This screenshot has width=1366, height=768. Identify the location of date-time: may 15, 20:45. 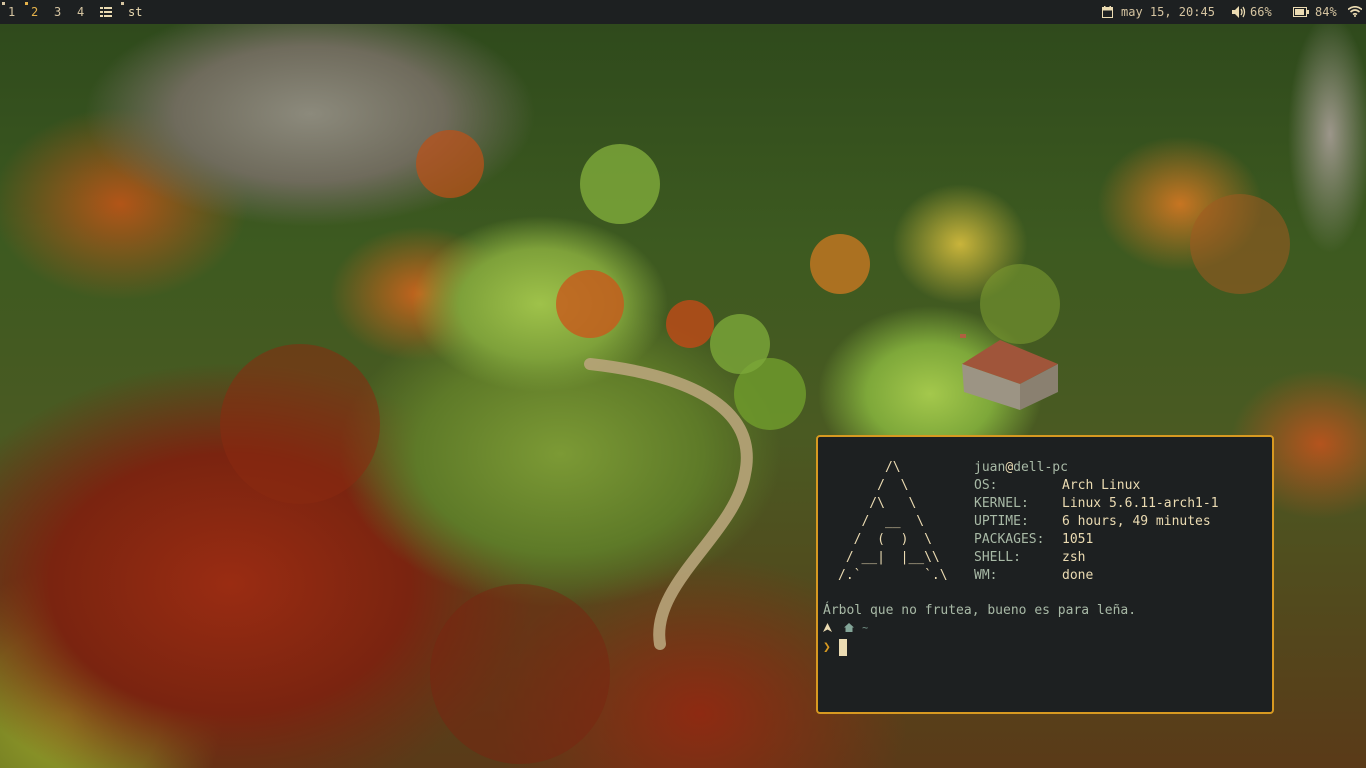
(1168, 12).